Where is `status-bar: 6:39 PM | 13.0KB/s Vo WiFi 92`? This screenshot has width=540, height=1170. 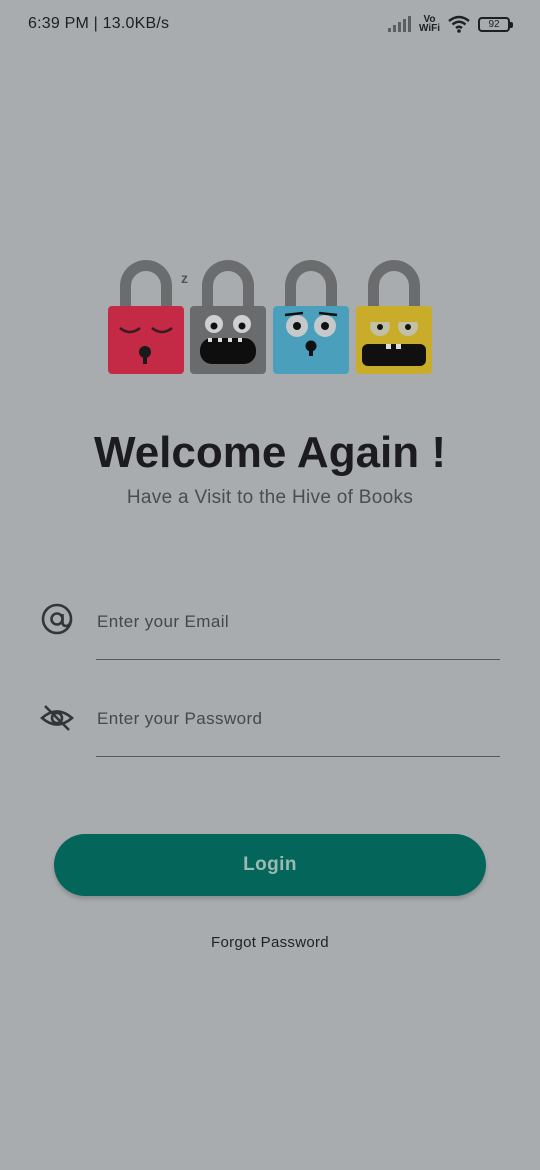
status-bar: 6:39 PM | 13.0KB/s Vo WiFi 92 is located at coordinates (270, 24).